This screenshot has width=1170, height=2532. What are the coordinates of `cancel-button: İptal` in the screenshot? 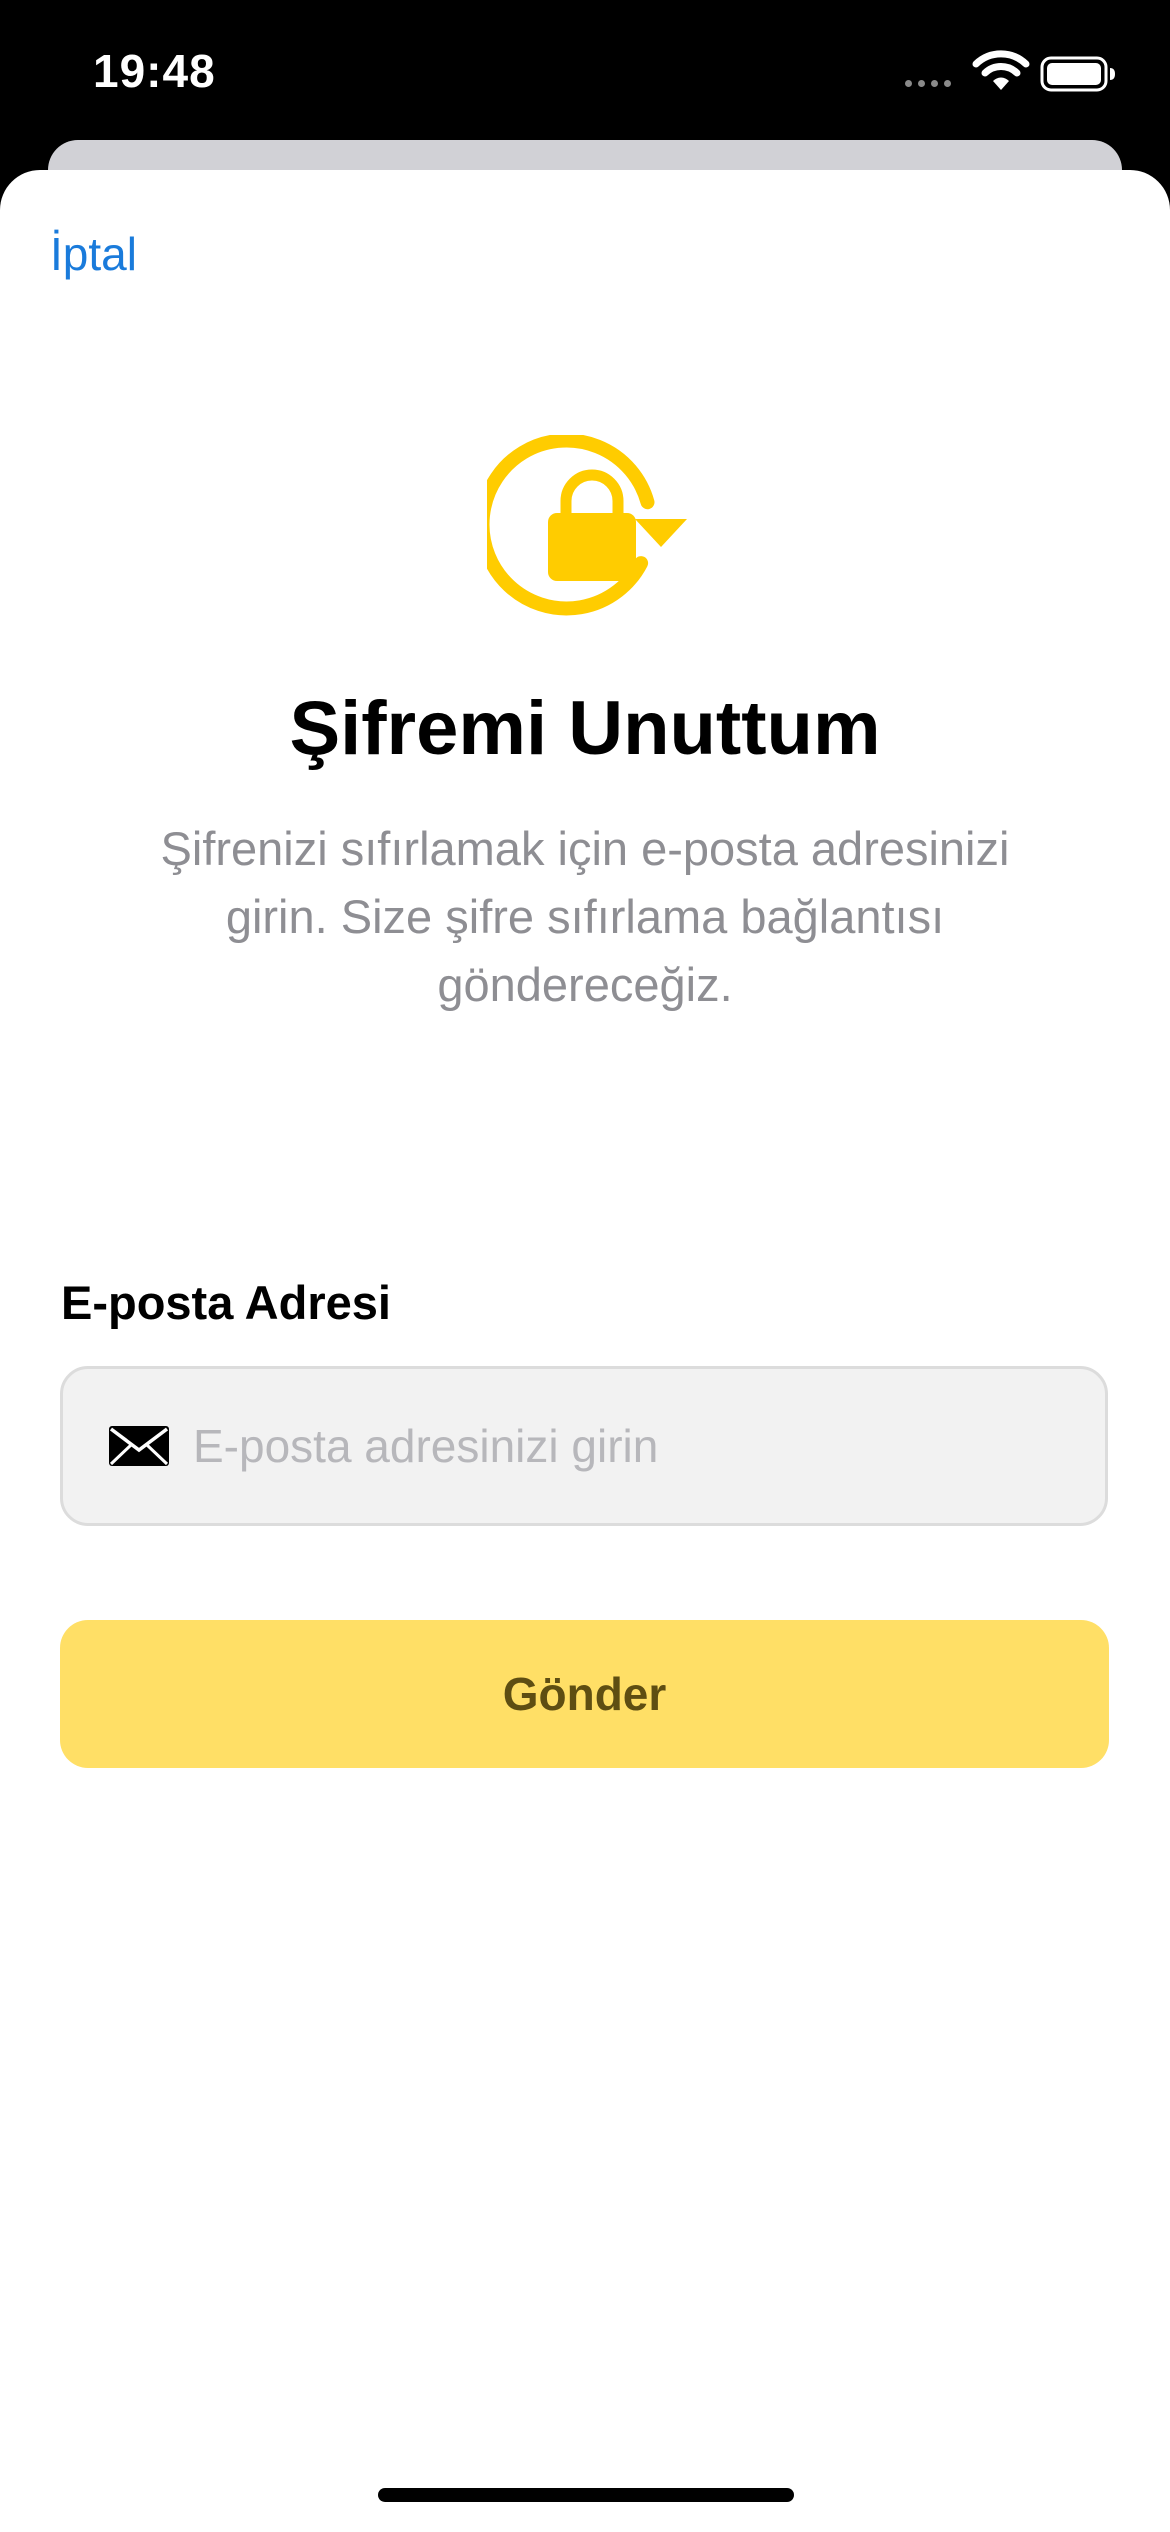 It's located at (93, 254).